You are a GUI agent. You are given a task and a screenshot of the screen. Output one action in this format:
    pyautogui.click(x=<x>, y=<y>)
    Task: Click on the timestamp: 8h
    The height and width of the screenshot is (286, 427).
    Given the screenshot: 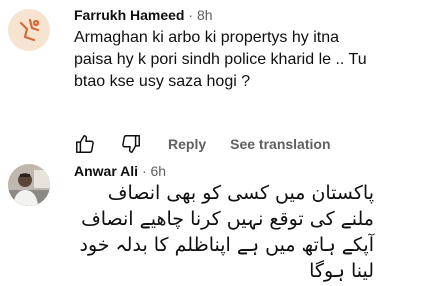 What is the action you would take?
    pyautogui.click(x=204, y=15)
    